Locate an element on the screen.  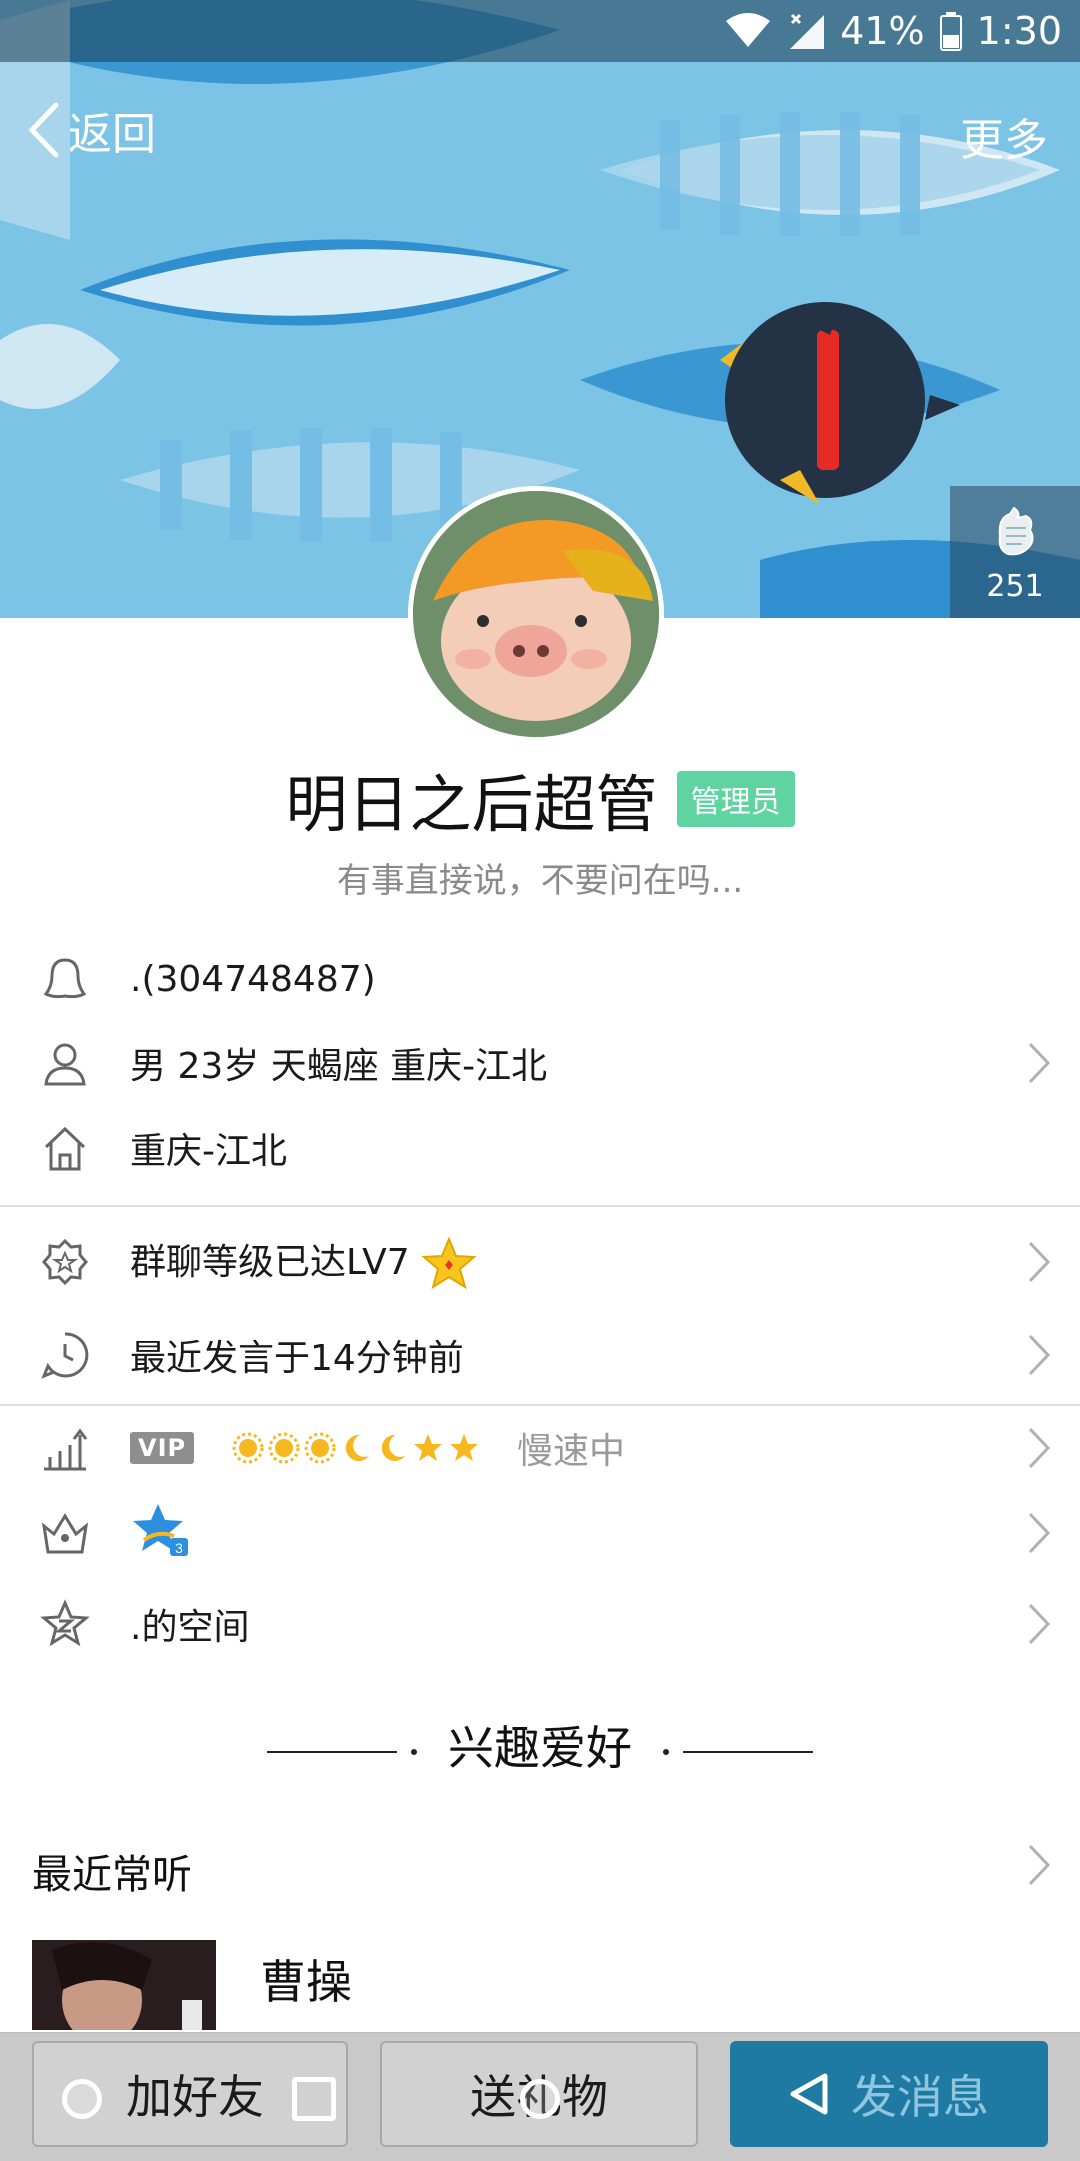
clock-time: 1:30 is located at coordinates (1019, 31).